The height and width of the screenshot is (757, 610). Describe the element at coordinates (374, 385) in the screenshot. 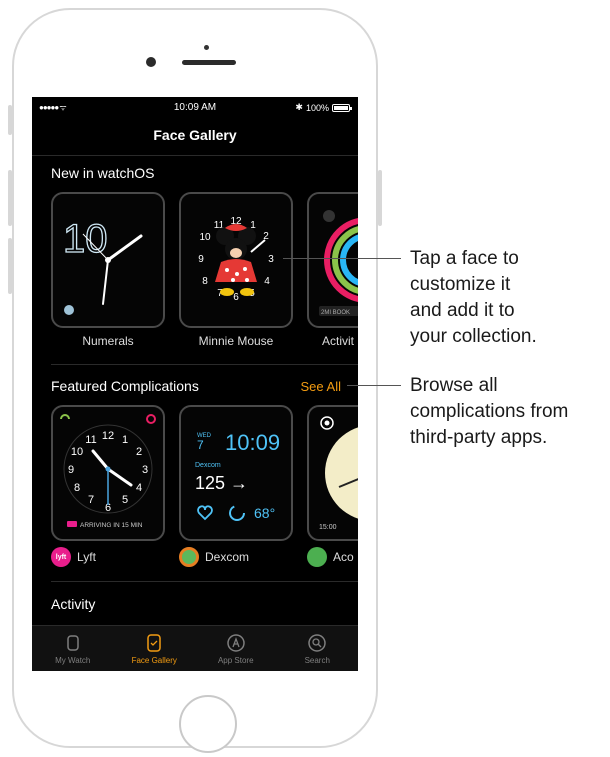

I see `callout-line-browse` at that location.